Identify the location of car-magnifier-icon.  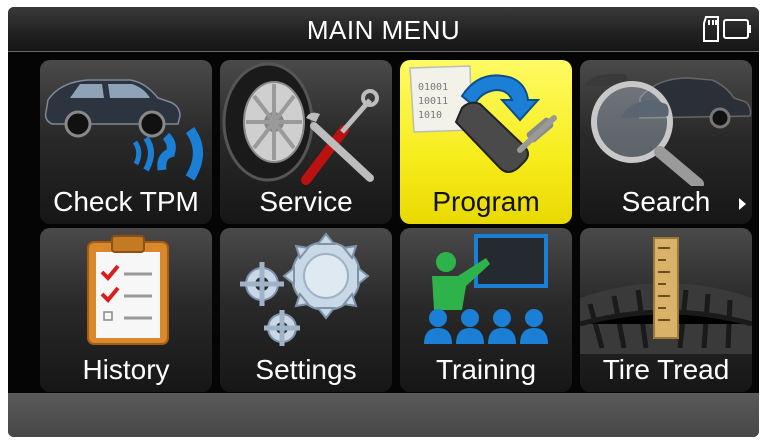
(668, 130).